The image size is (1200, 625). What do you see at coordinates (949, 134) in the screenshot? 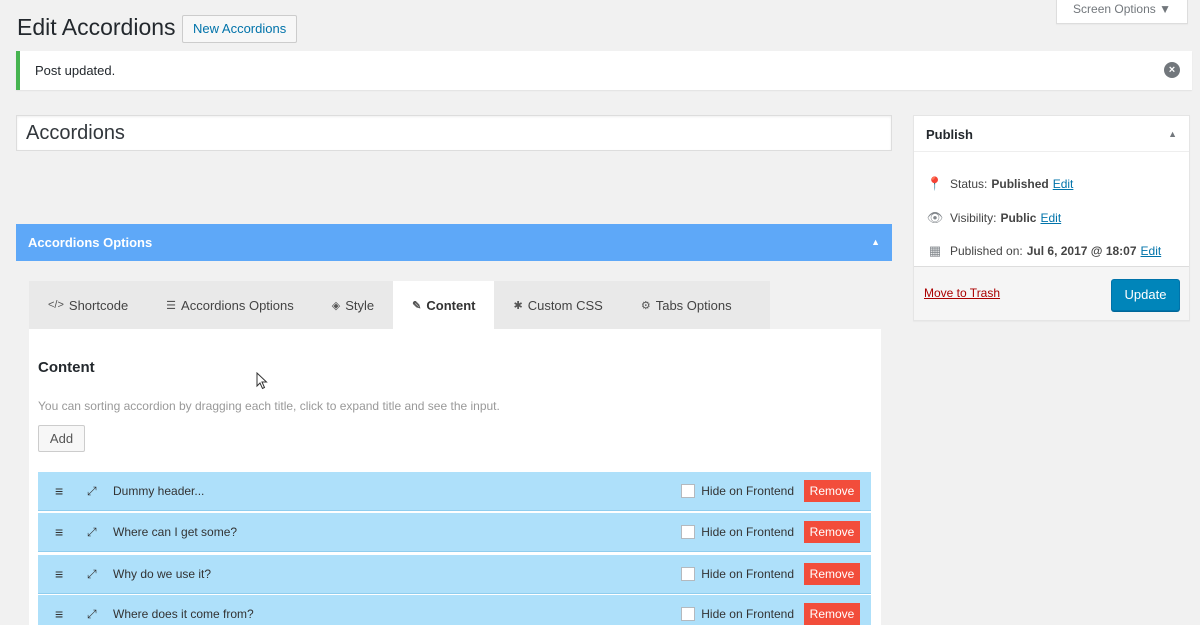
I see `publish-heading: Publish` at bounding box center [949, 134].